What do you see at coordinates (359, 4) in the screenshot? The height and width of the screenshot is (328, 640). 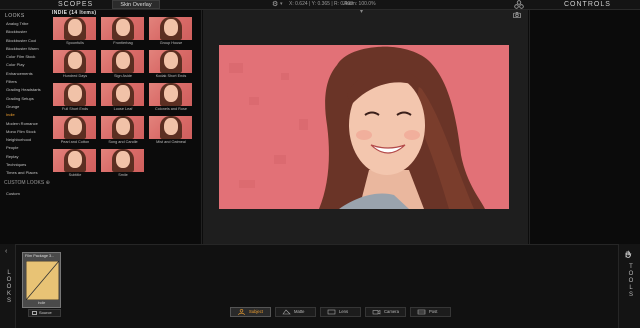 I see `zoom-readout: Zoom: 100.0%` at bounding box center [359, 4].